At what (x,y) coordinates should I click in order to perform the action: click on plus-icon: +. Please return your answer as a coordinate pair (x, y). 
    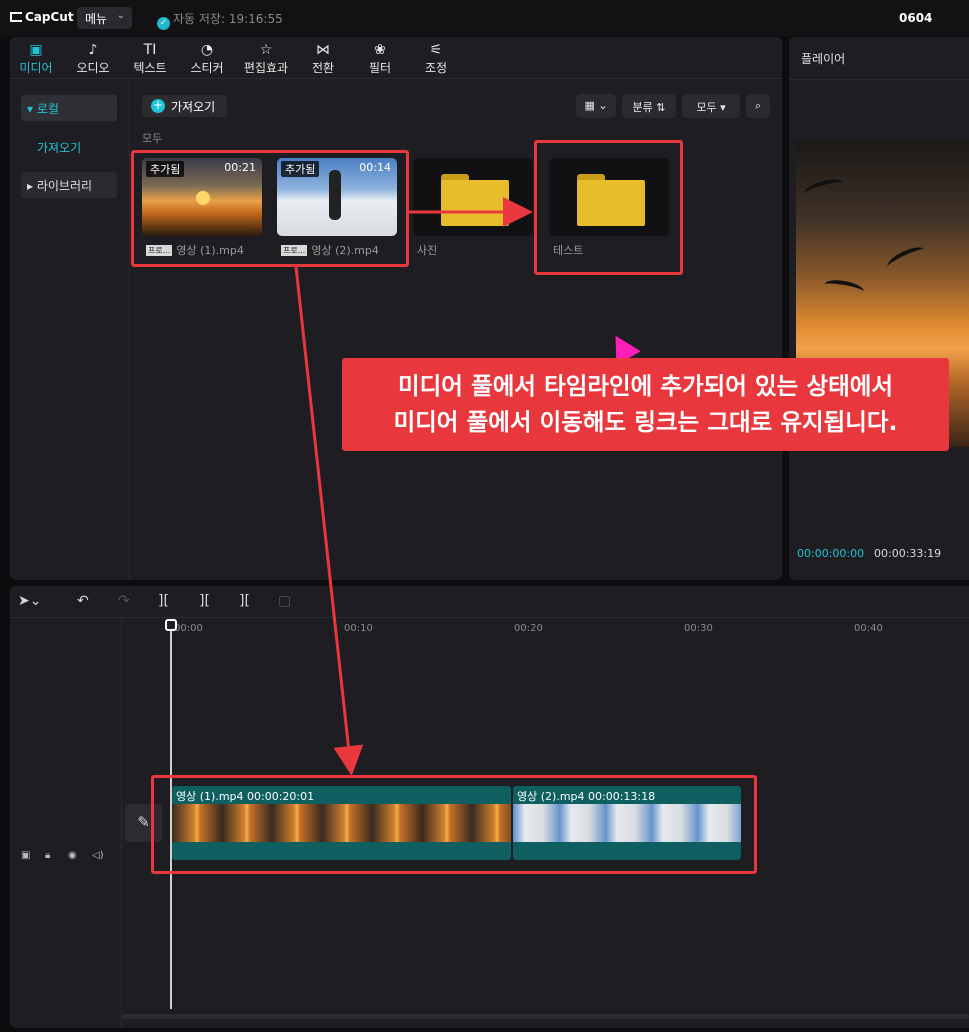
    Looking at the image, I should click on (158, 105).